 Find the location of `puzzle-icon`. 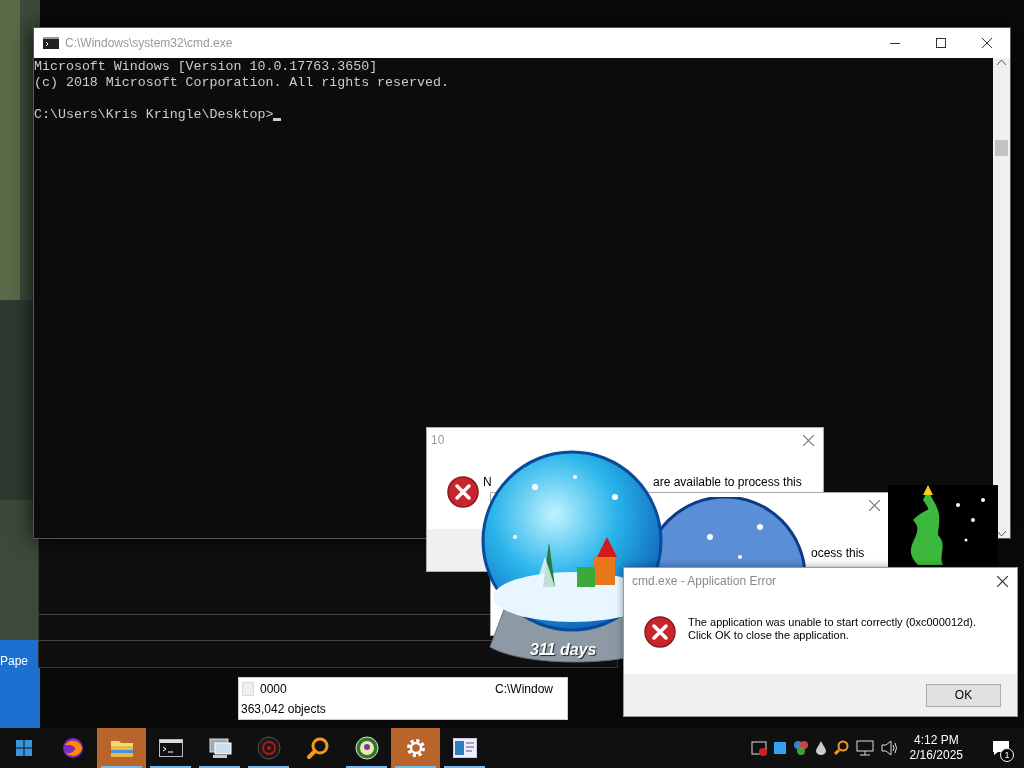

puzzle-icon is located at coordinates (800, 748).